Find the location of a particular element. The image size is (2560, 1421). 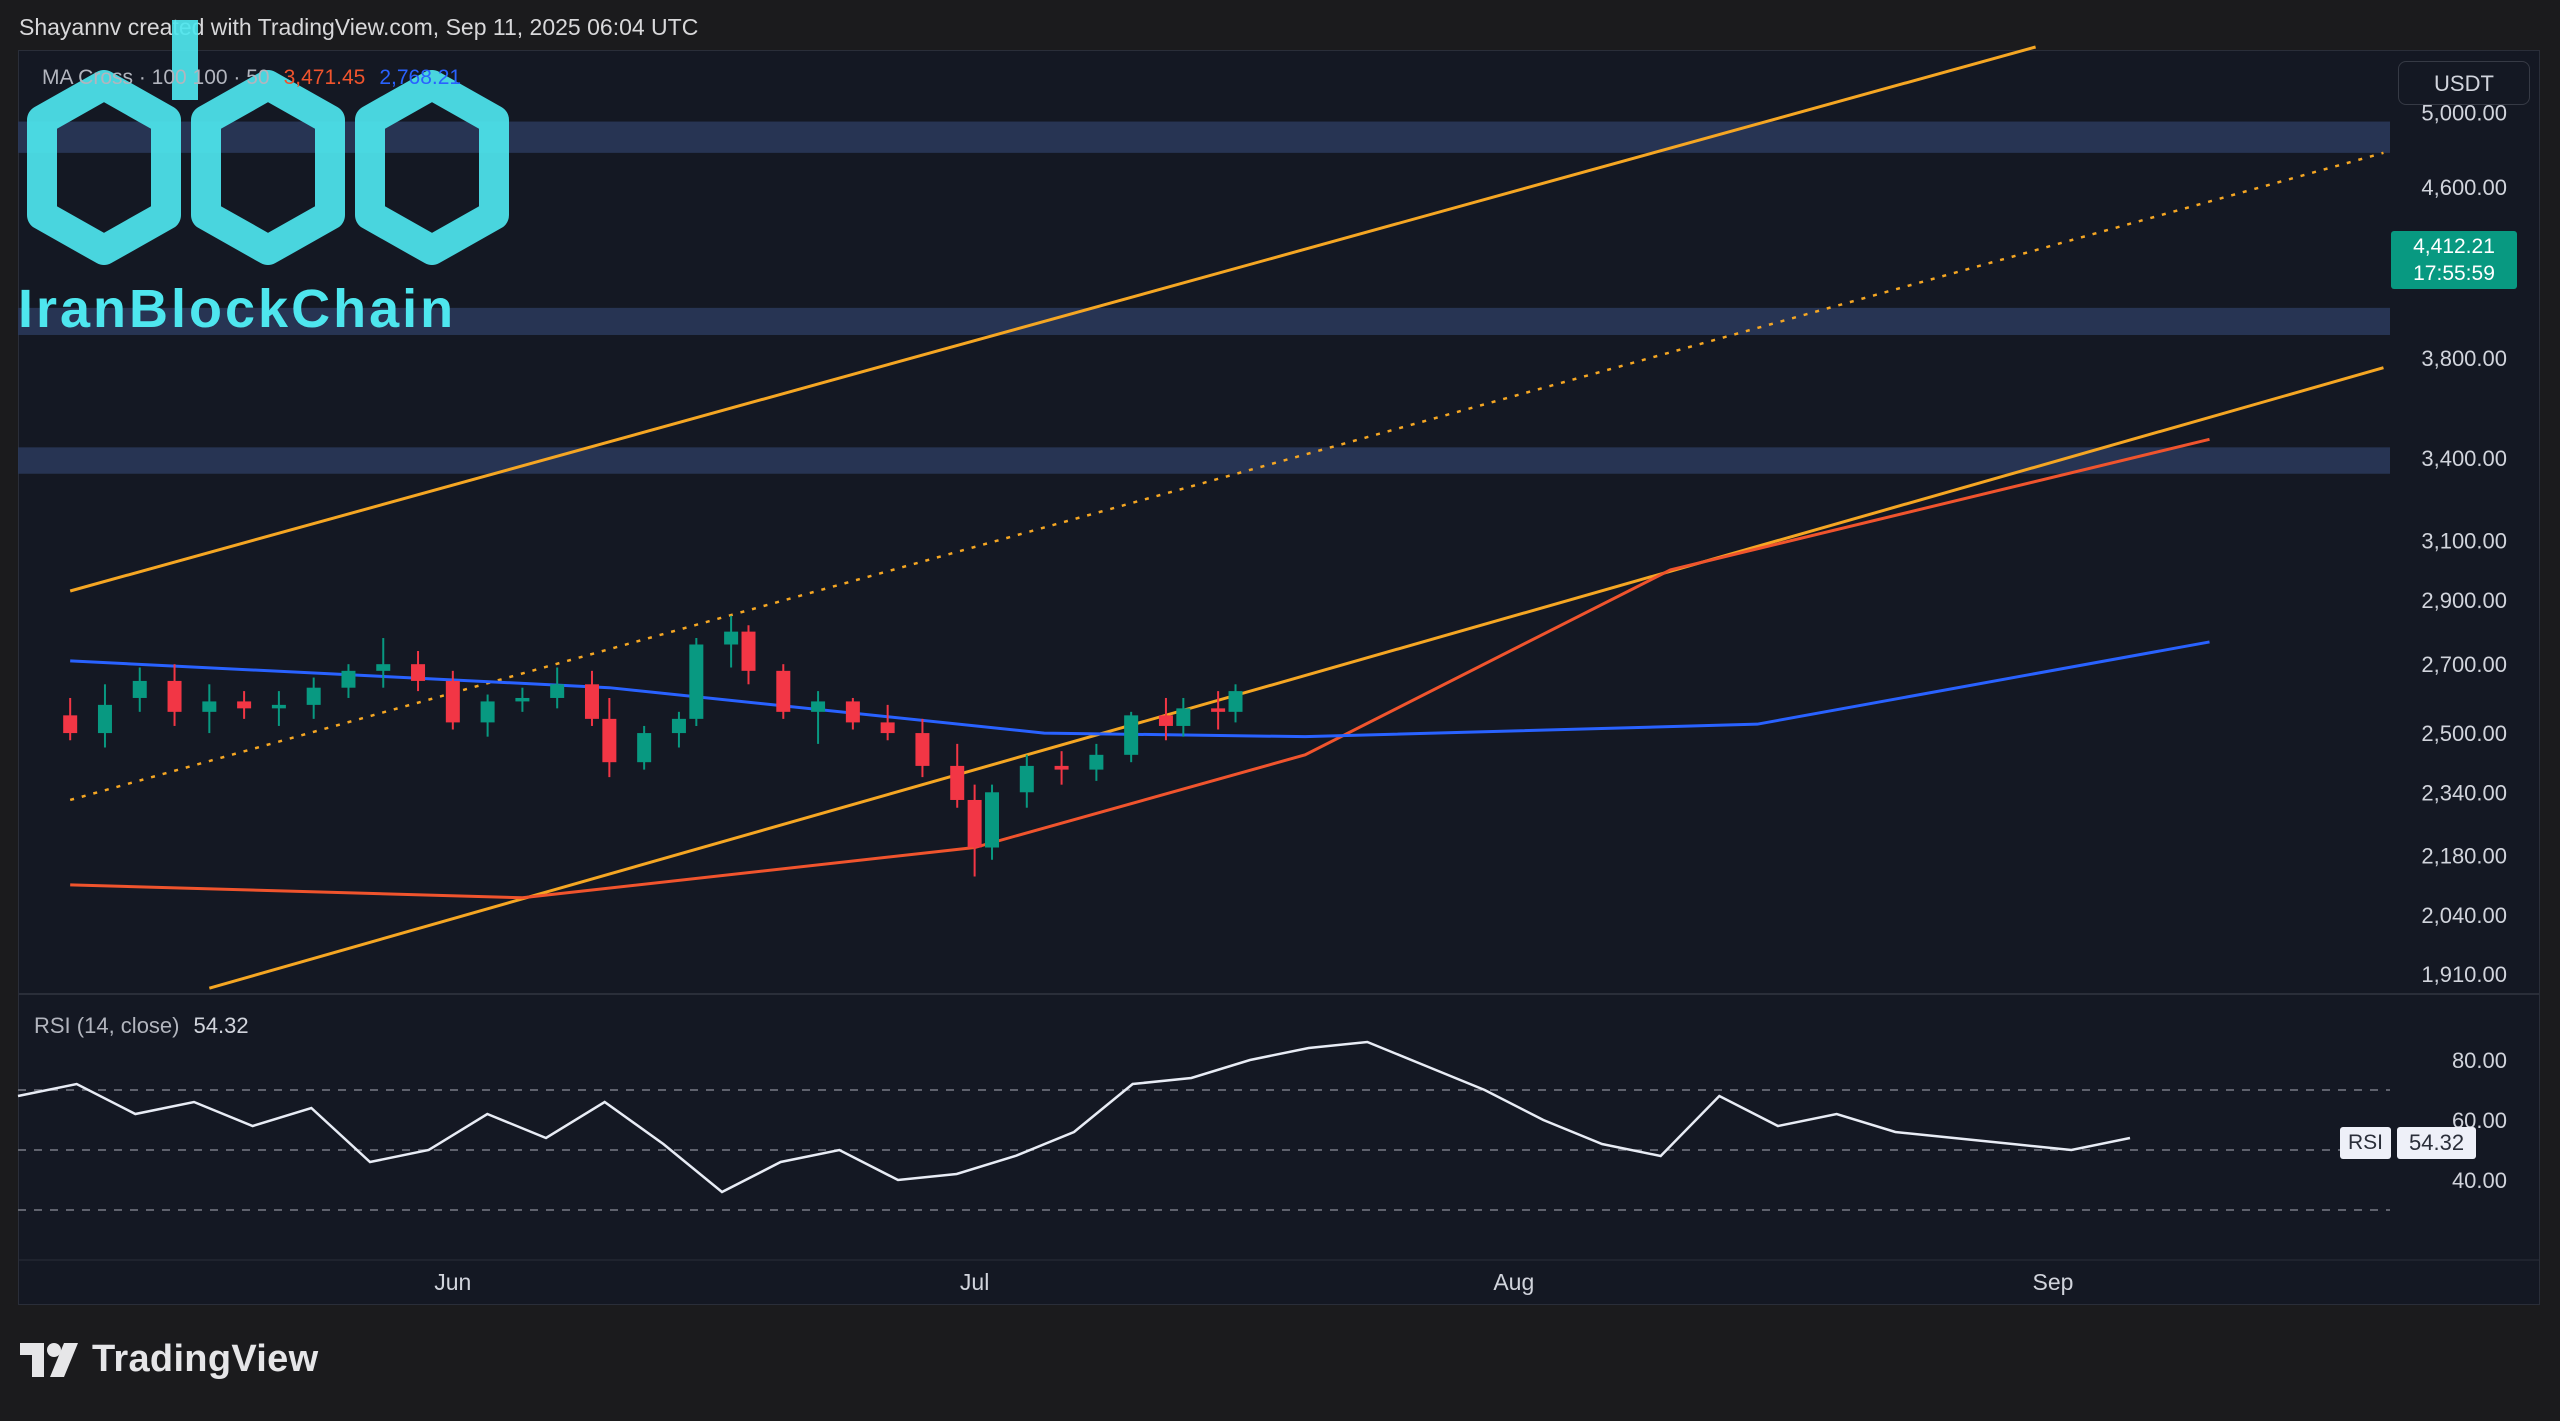

watermark-text: IranBlockChain is located at coordinates (237, 309).